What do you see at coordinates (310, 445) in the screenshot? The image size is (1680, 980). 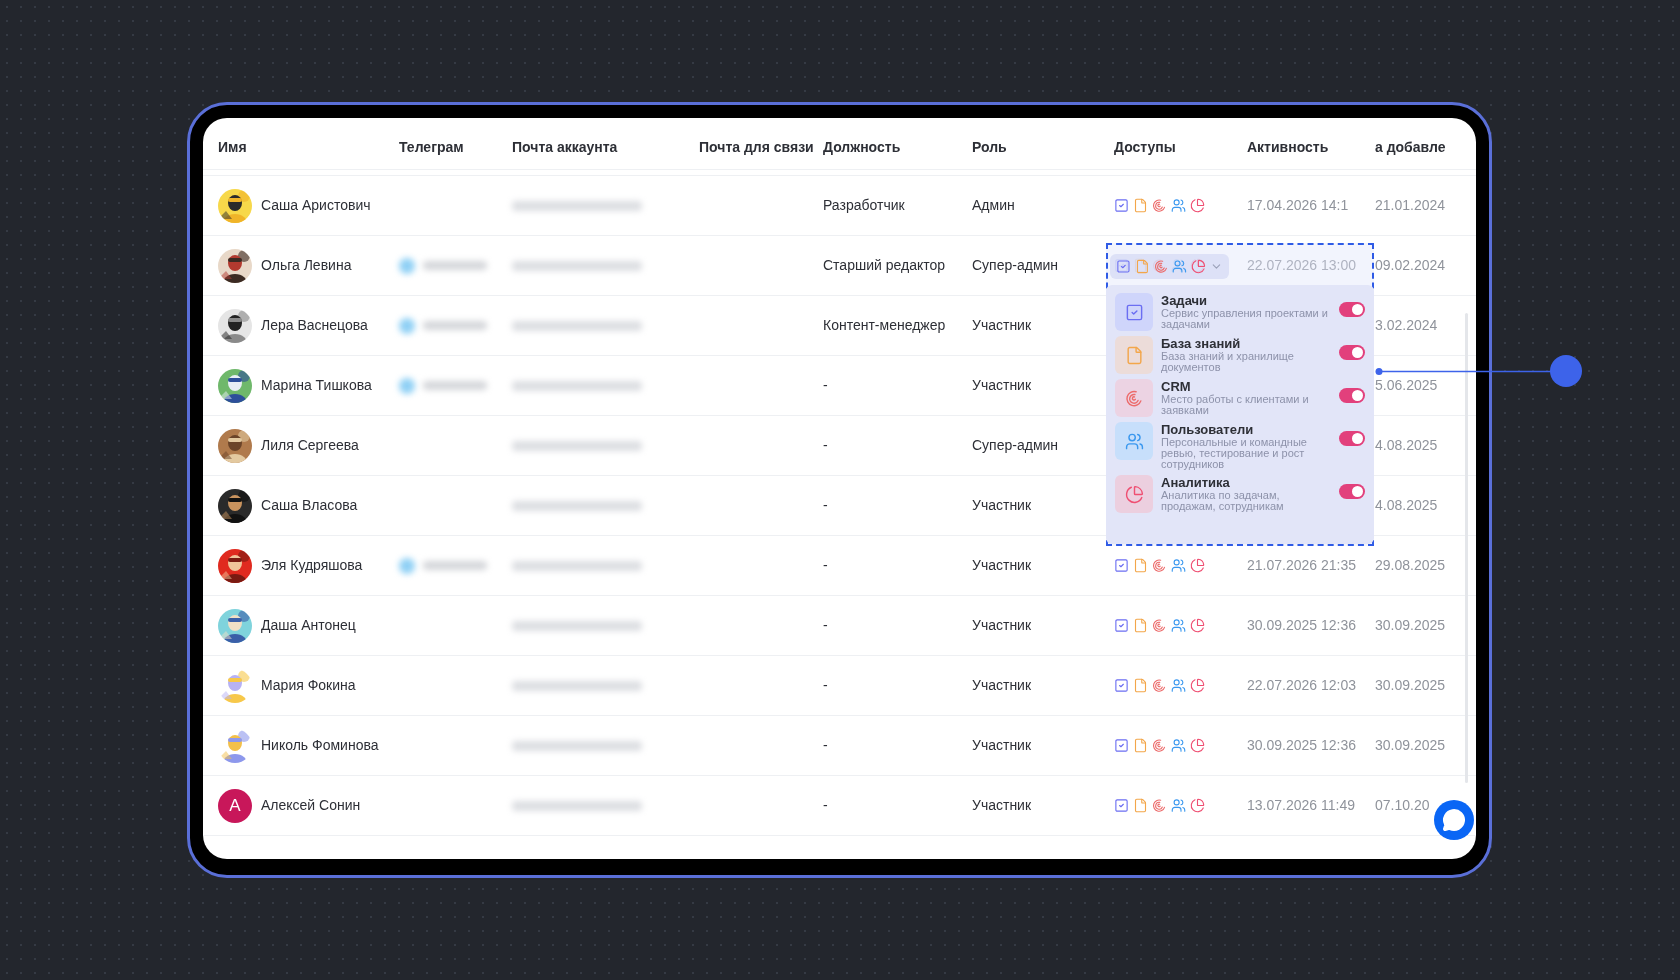 I see `user-name: Лиля Сергеева` at bounding box center [310, 445].